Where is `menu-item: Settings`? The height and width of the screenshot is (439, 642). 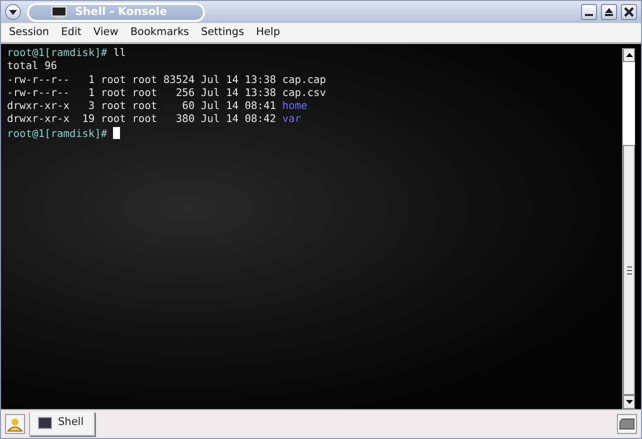
menu-item: Settings is located at coordinates (222, 32).